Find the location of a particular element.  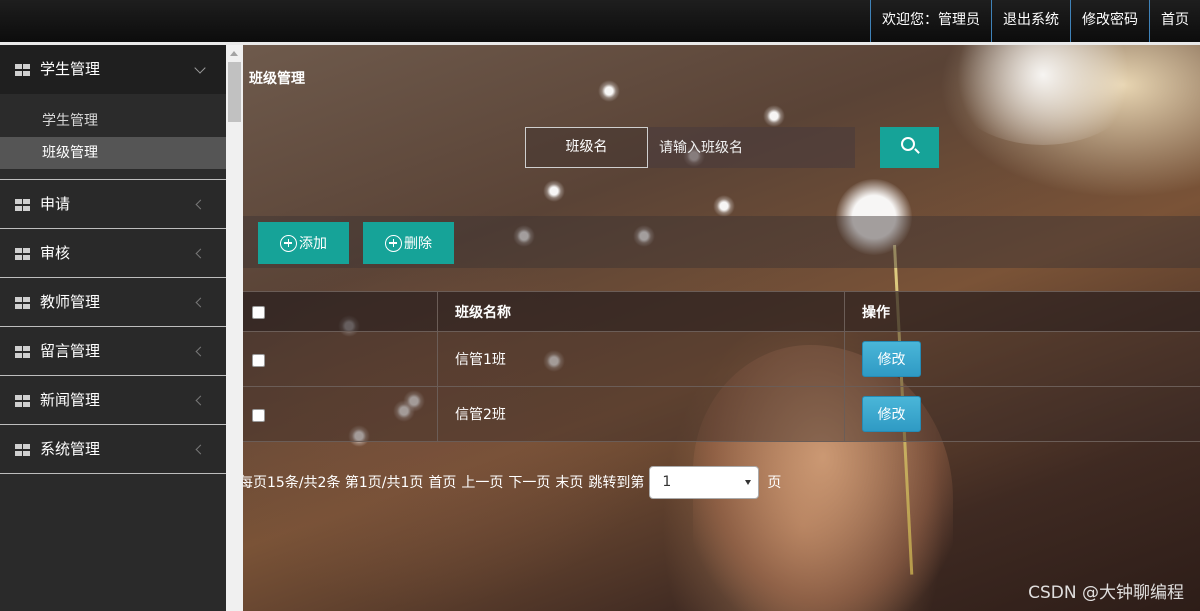

sidebar-item-student-management: 学生管理 is located at coordinates (113, 121).